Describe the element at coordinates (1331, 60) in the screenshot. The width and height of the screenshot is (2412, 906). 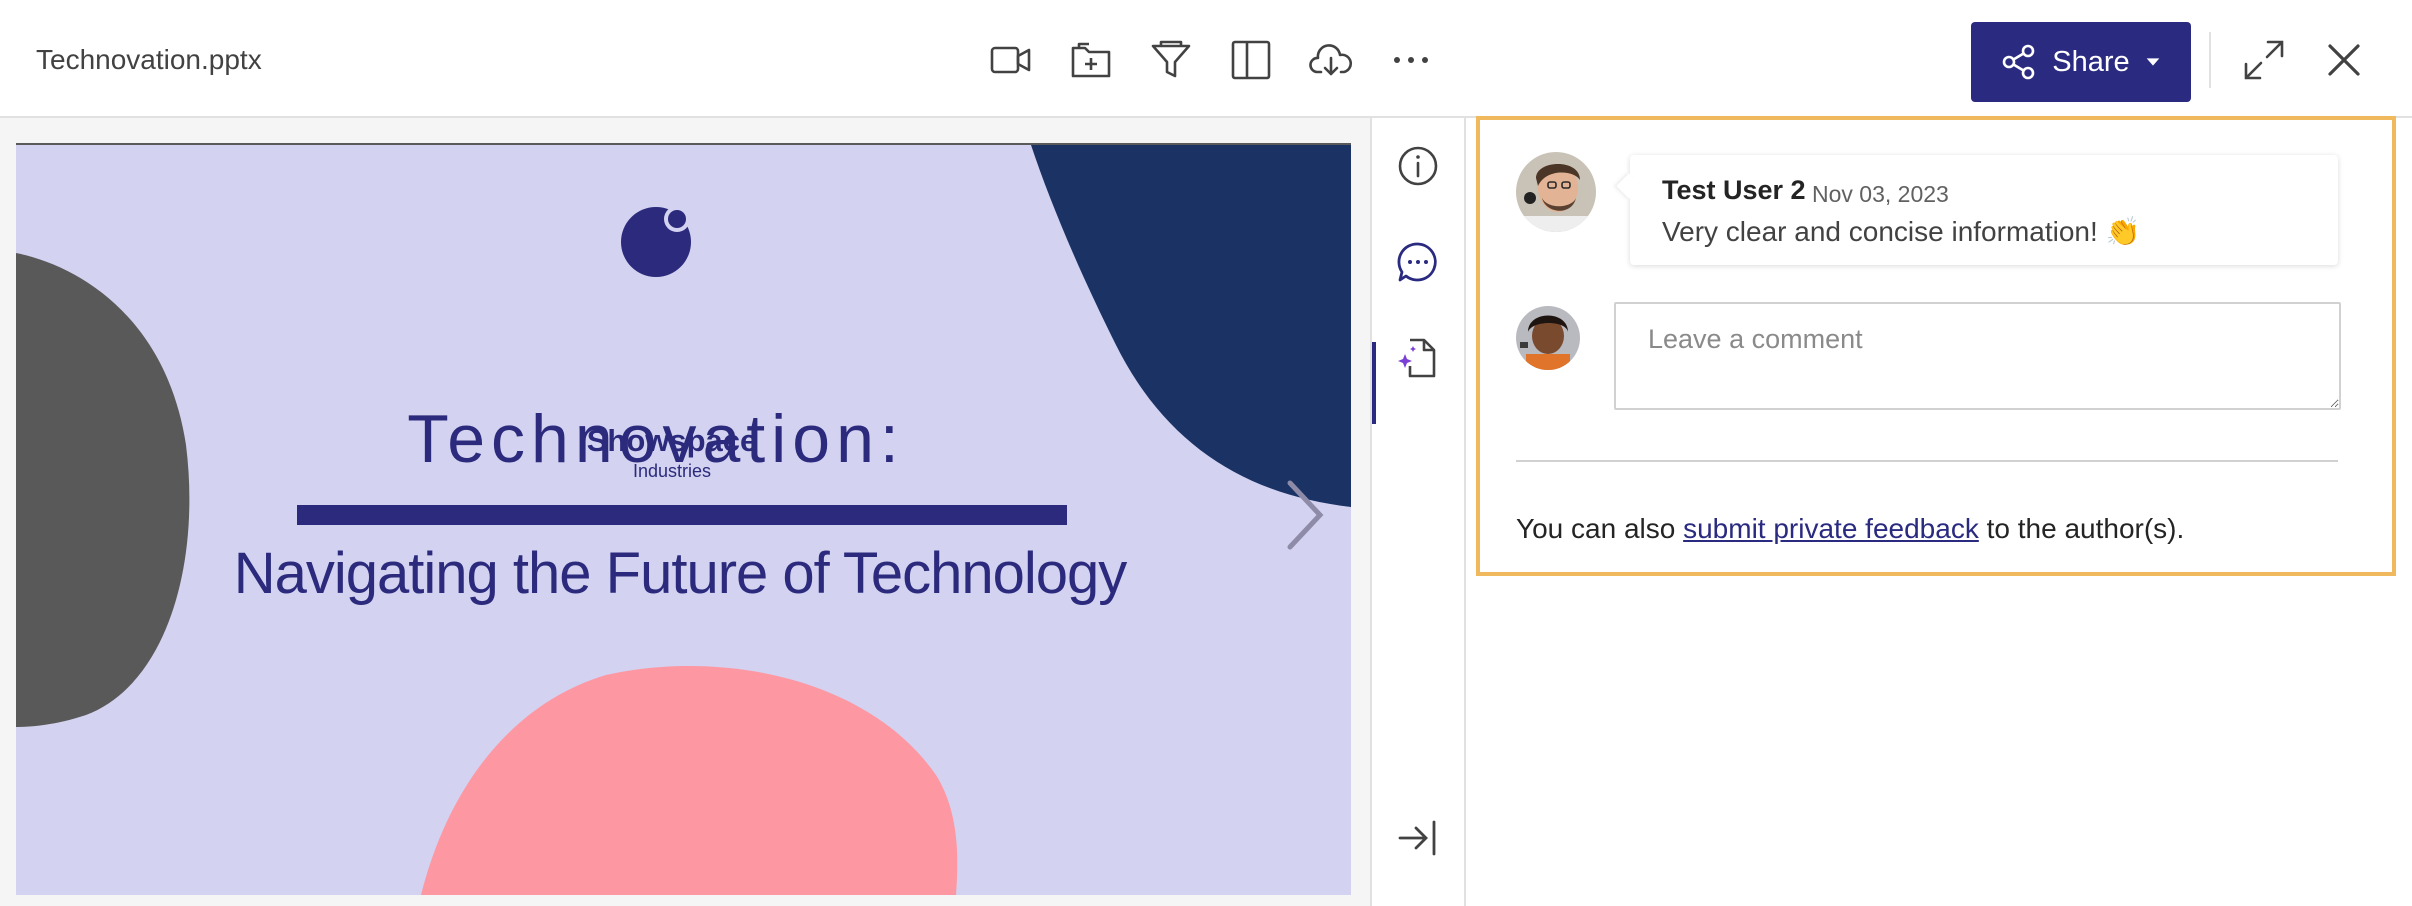
I see `cloud-download-icon` at that location.